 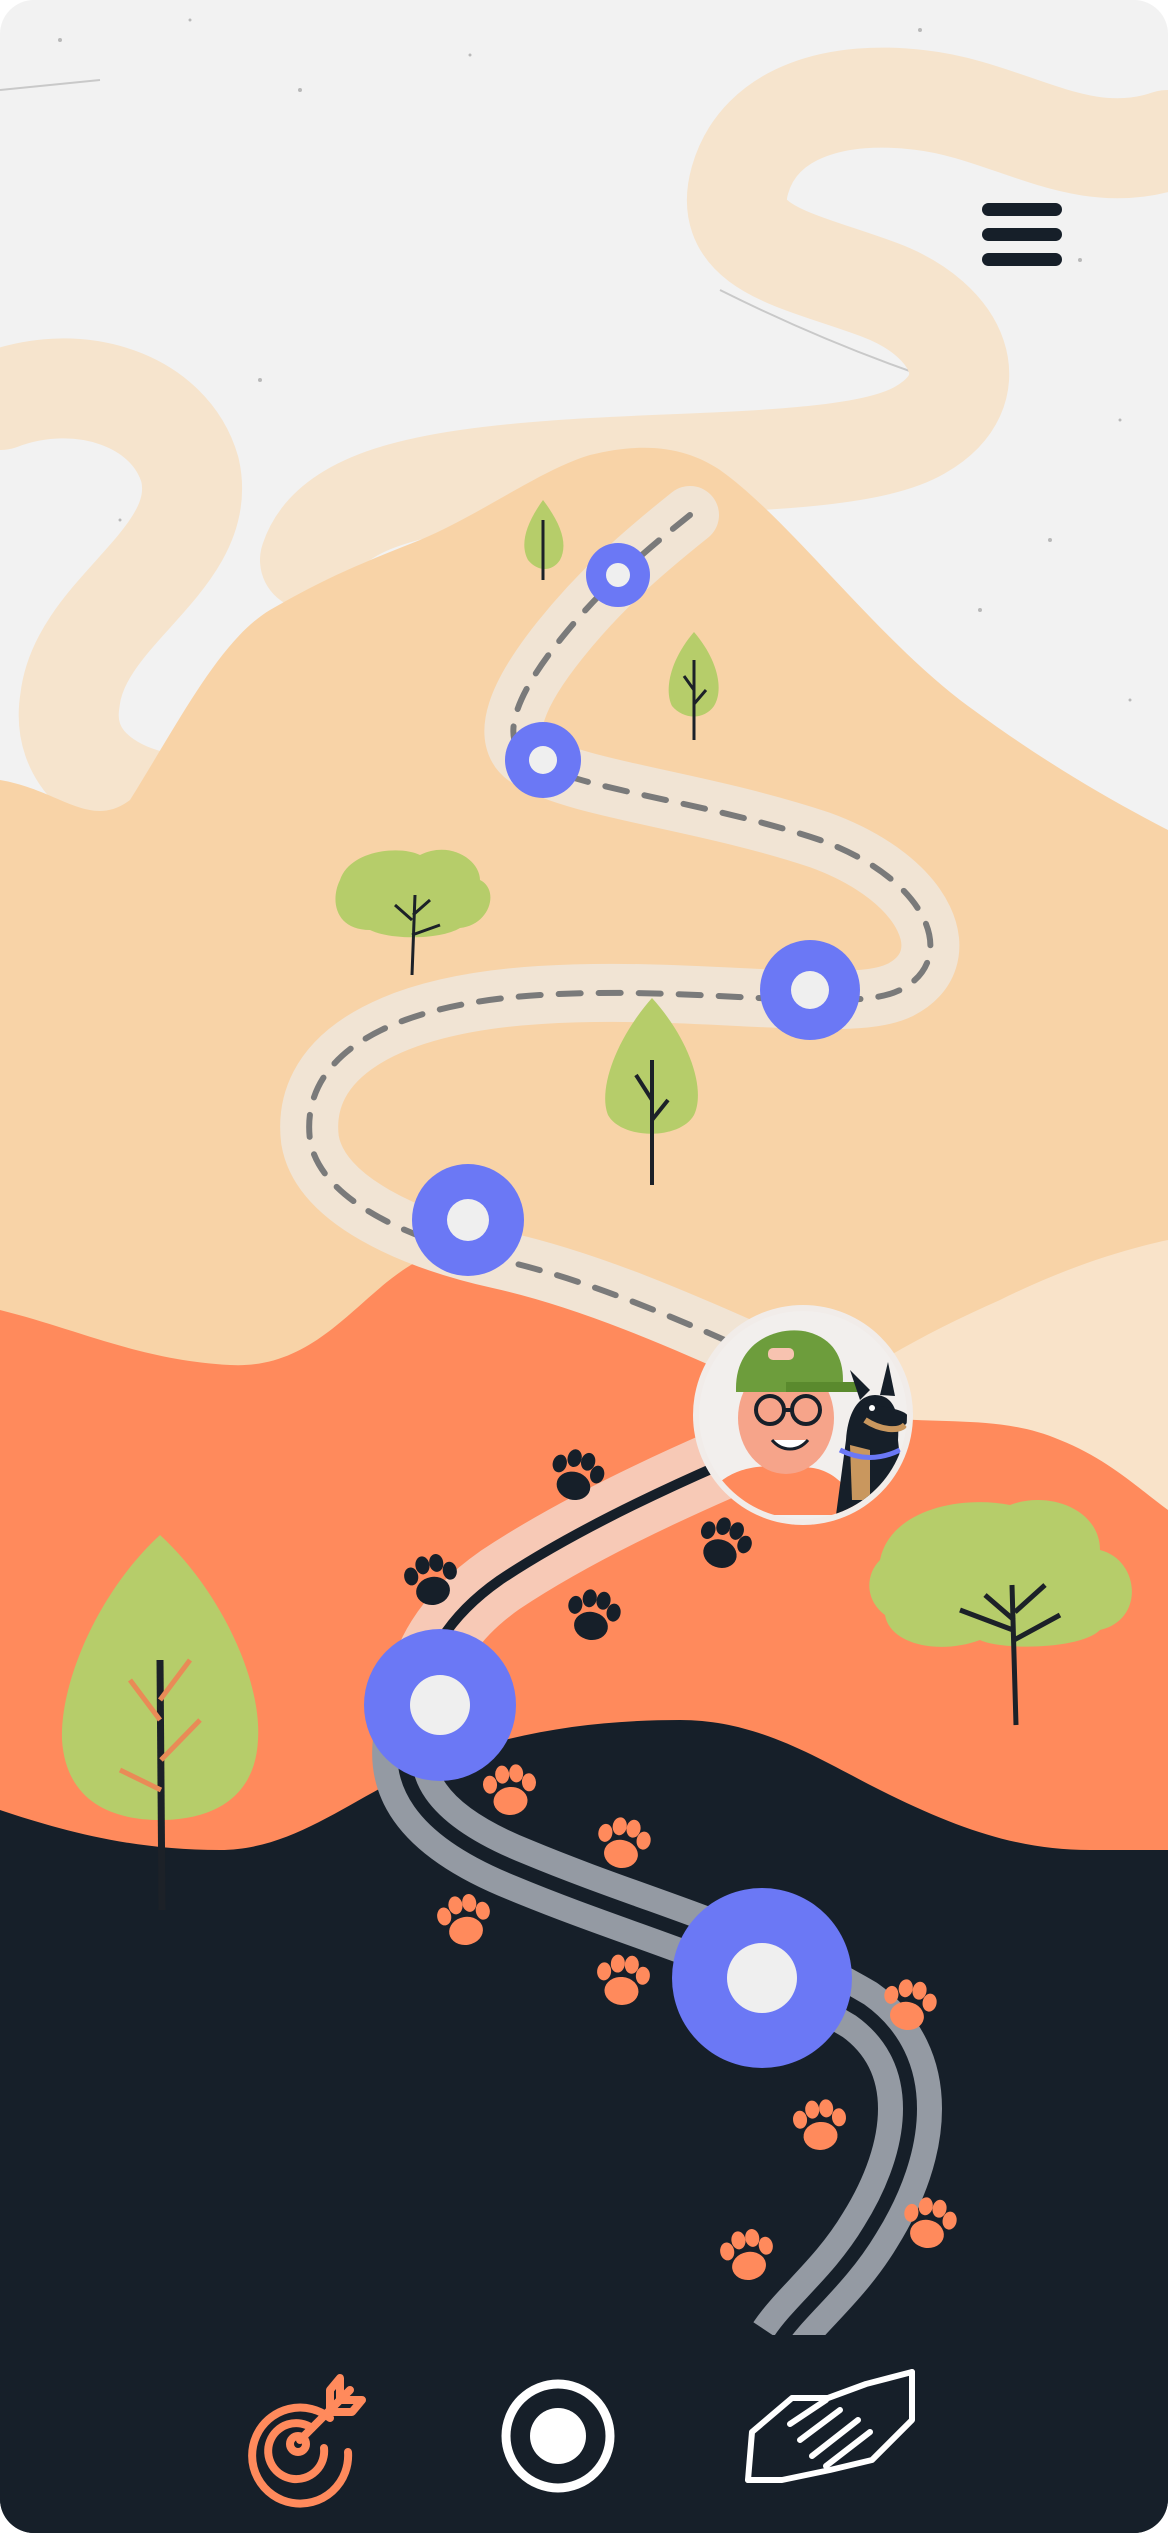 What do you see at coordinates (301, 2441) in the screenshot?
I see `target-arrow-icon` at bounding box center [301, 2441].